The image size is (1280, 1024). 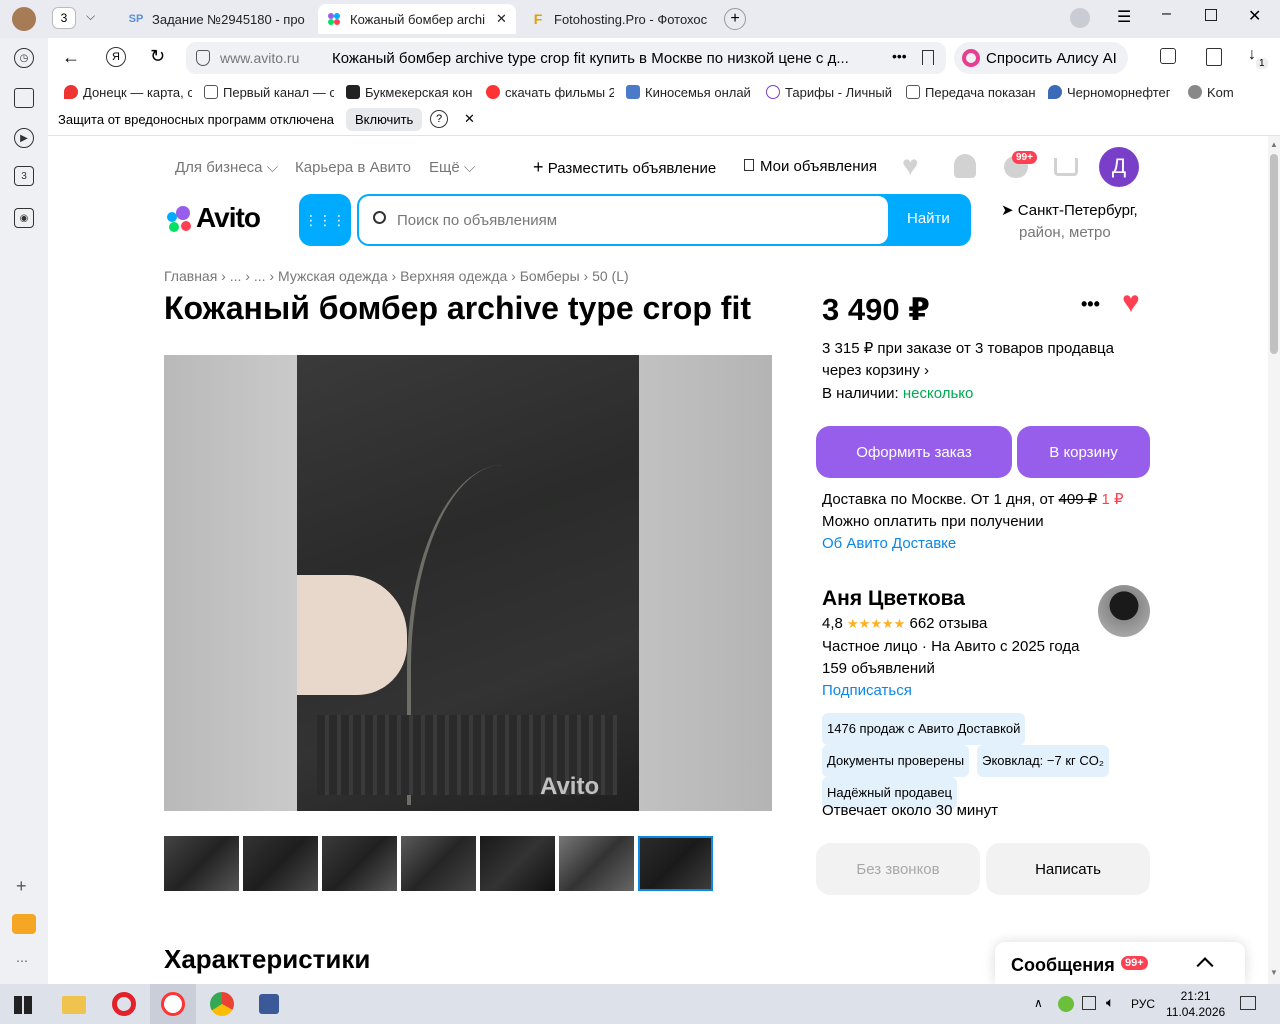 I want to click on messenger-widget: Сообщения 99+, so click(x=1120, y=963).